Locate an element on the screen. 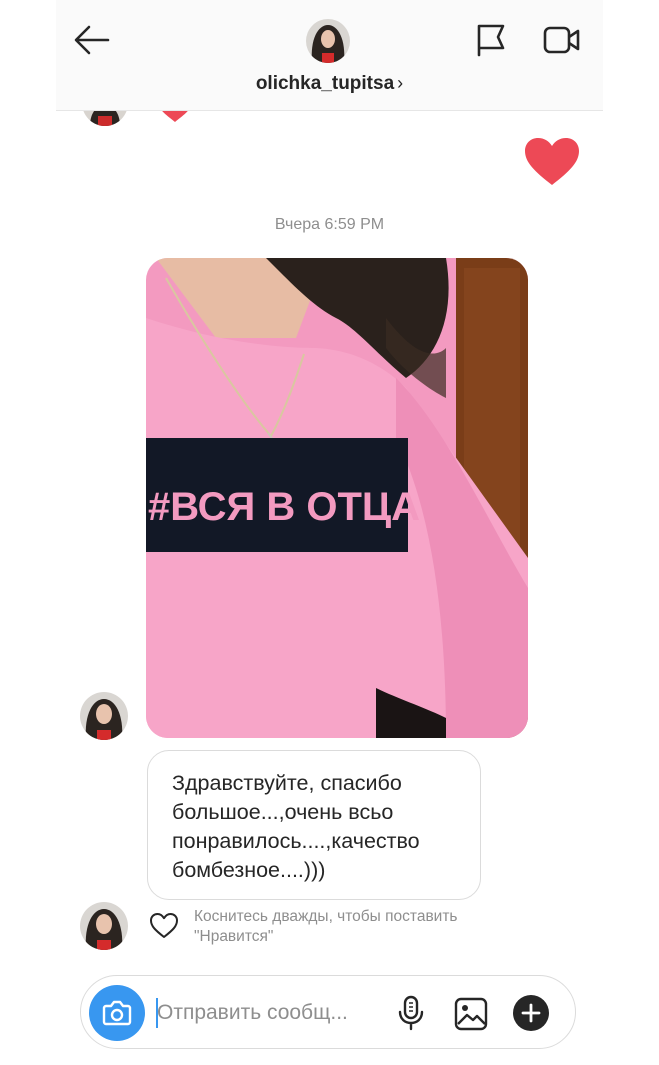  right-margin is located at coordinates (631, 532).